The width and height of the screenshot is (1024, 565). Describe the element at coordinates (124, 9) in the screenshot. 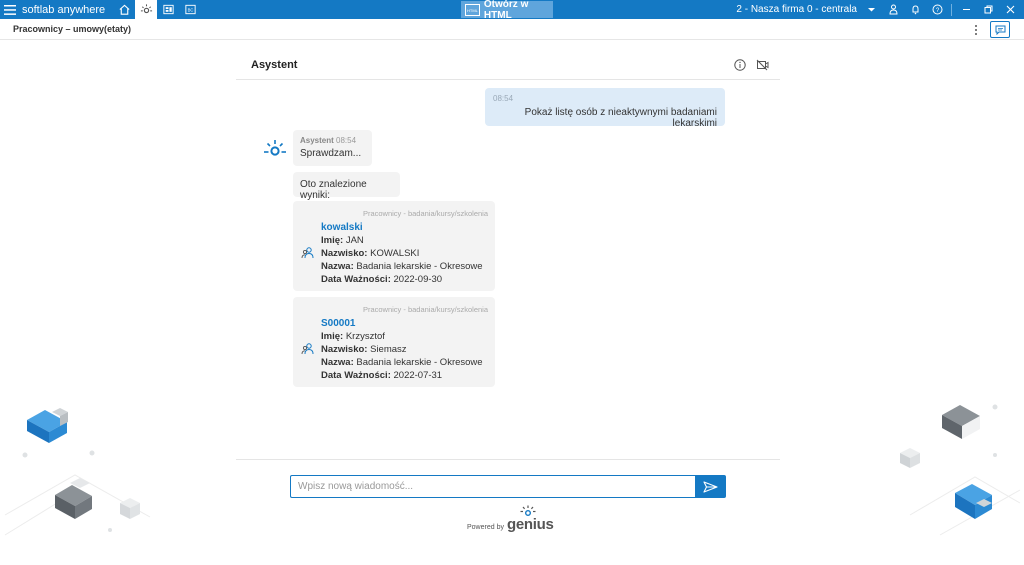

I see `home-icon` at that location.